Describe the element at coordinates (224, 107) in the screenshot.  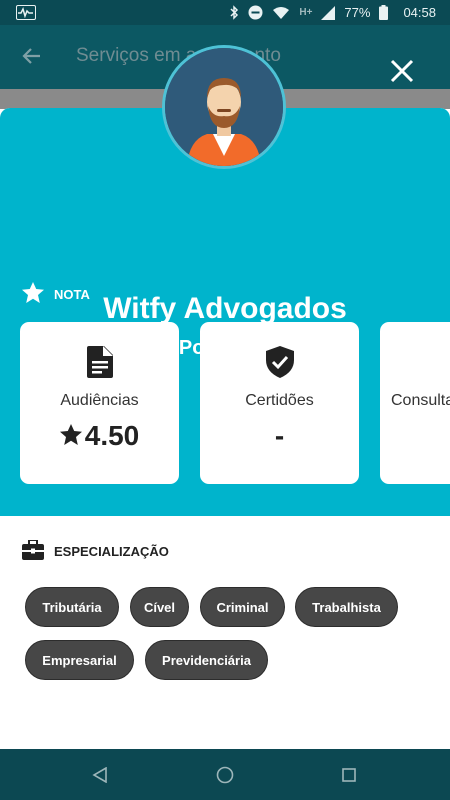
I see `provider-avatar` at that location.